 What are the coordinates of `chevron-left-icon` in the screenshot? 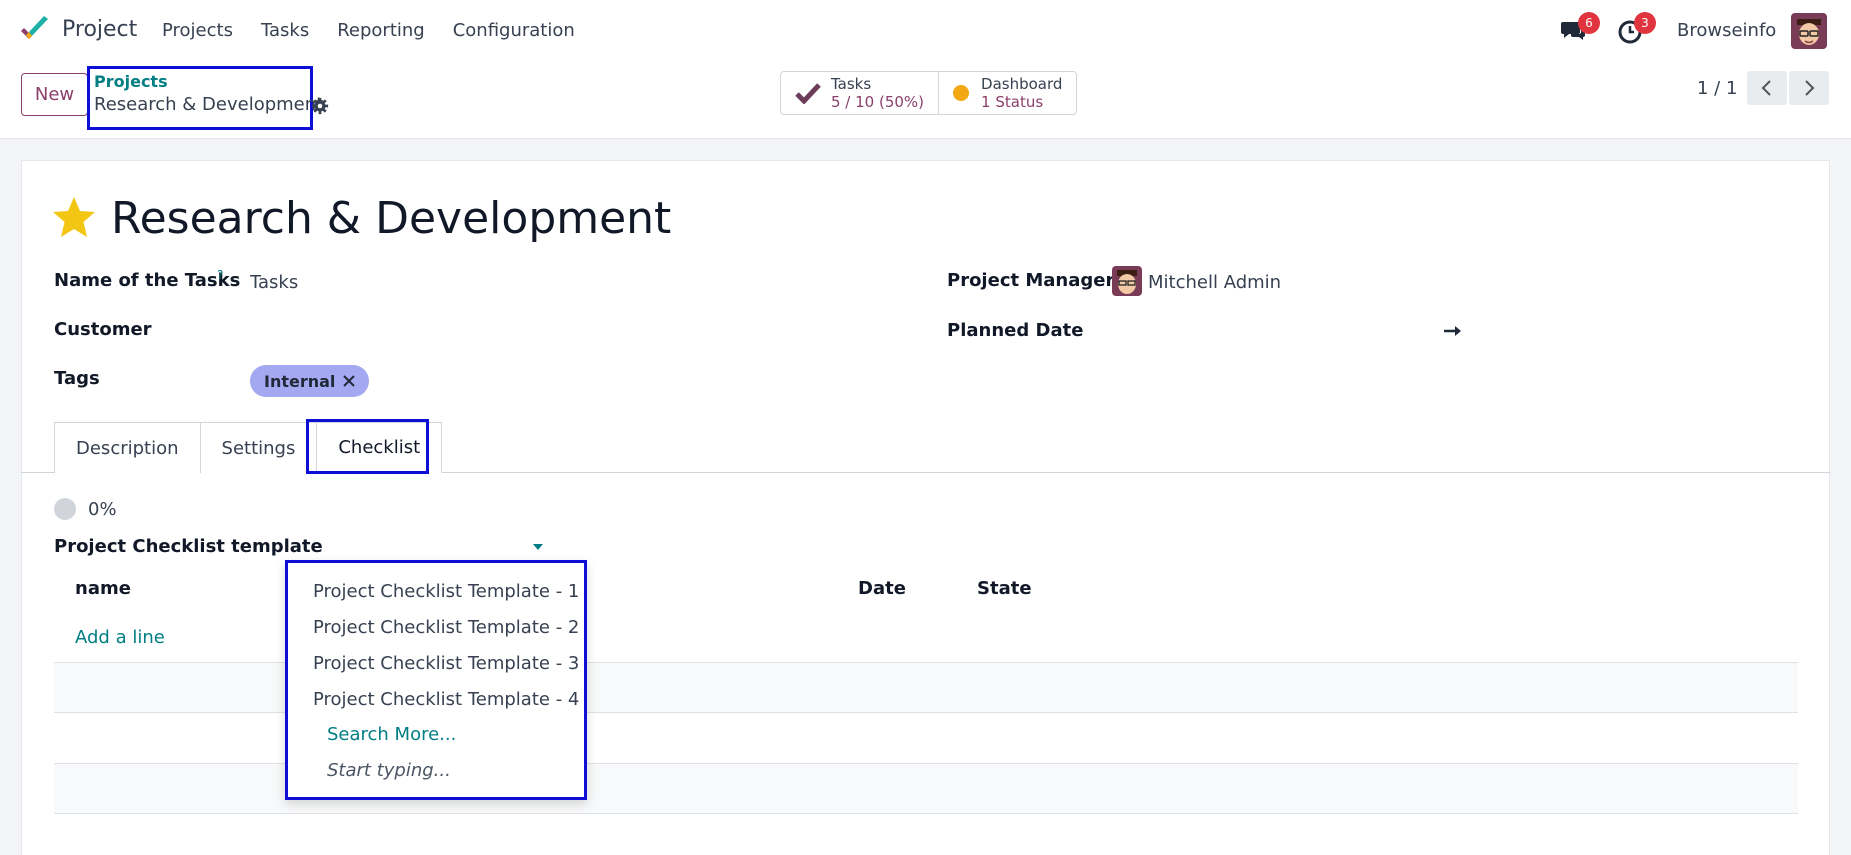 It's located at (1766, 88).